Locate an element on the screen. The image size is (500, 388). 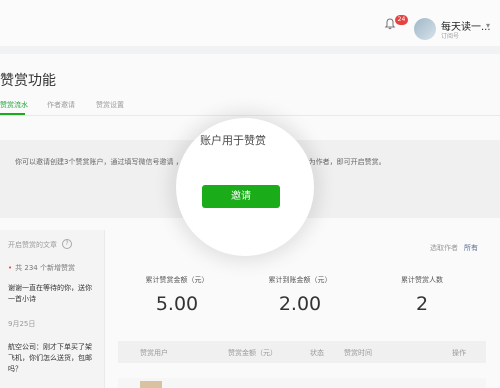
stat-value: 2.00 is located at coordinates (300, 304).